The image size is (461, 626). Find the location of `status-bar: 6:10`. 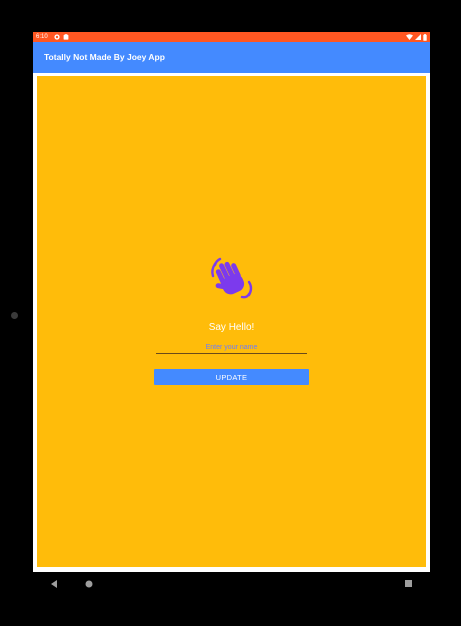

status-bar: 6:10 is located at coordinates (231, 37).